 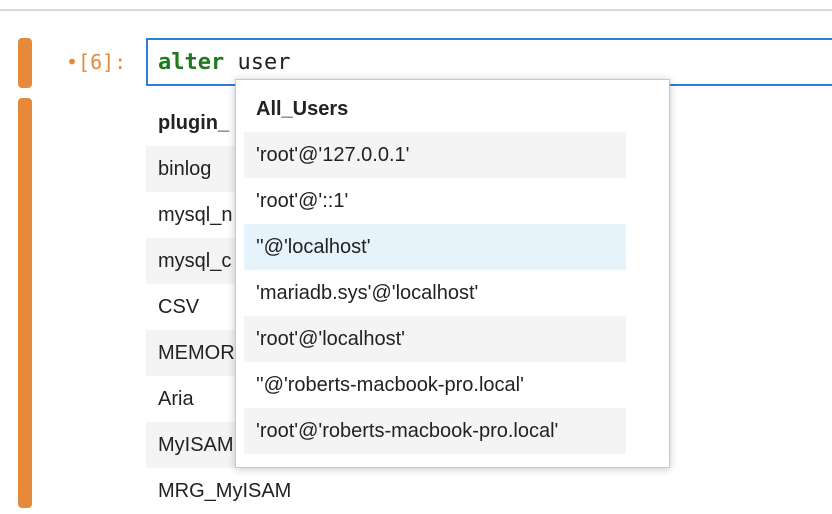 What do you see at coordinates (25, 63) in the screenshot?
I see `input-cell-collapser` at bounding box center [25, 63].